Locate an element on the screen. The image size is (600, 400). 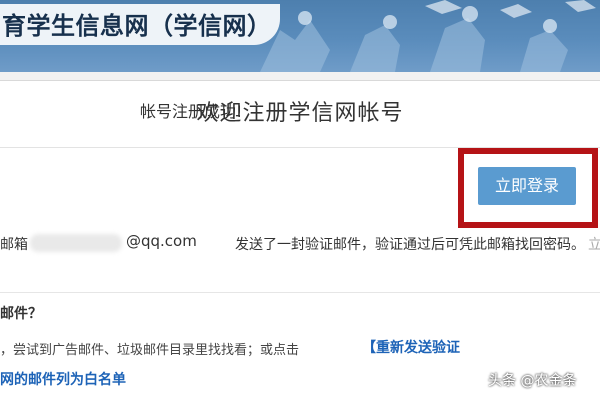
login-now-button: 立即登录 is located at coordinates (527, 186).